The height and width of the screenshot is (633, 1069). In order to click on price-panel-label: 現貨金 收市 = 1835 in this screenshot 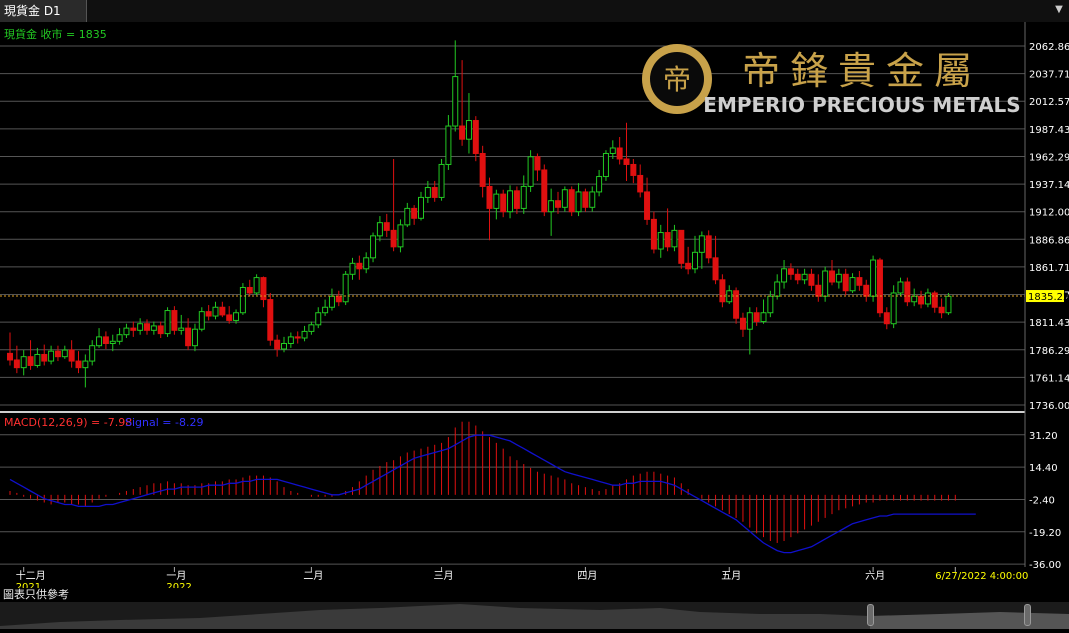, I will do `click(55, 34)`.